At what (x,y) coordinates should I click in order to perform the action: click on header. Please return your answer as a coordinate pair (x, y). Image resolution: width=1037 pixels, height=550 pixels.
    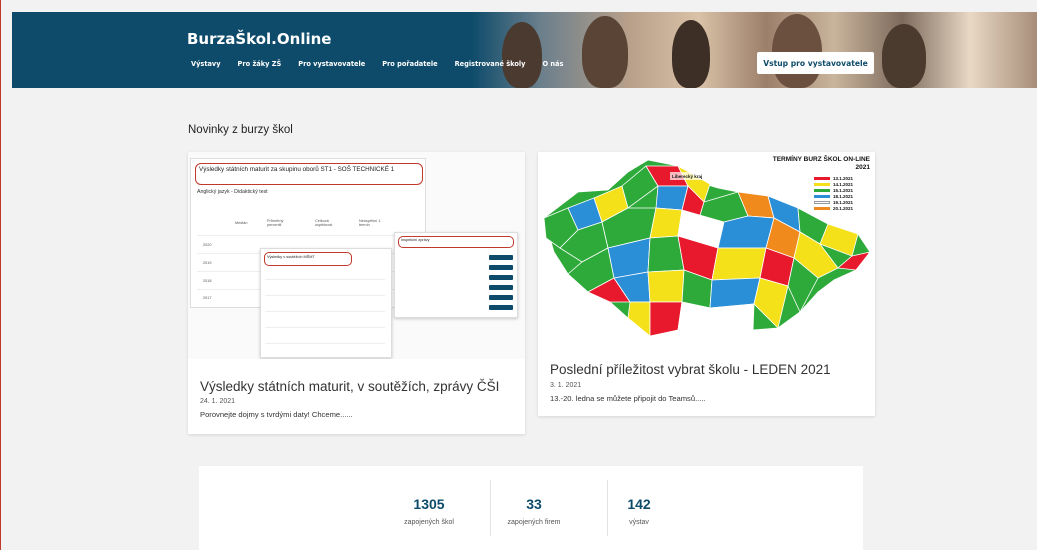
    Looking at the image, I should click on (524, 50).